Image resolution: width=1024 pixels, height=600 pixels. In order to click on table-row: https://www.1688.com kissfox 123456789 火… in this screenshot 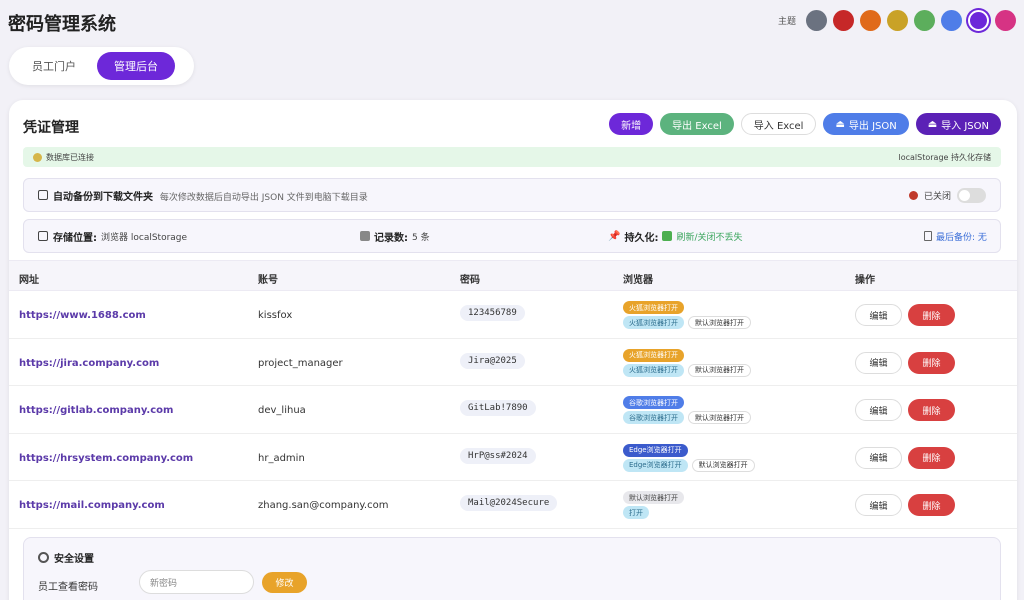, I will do `click(513, 315)`.